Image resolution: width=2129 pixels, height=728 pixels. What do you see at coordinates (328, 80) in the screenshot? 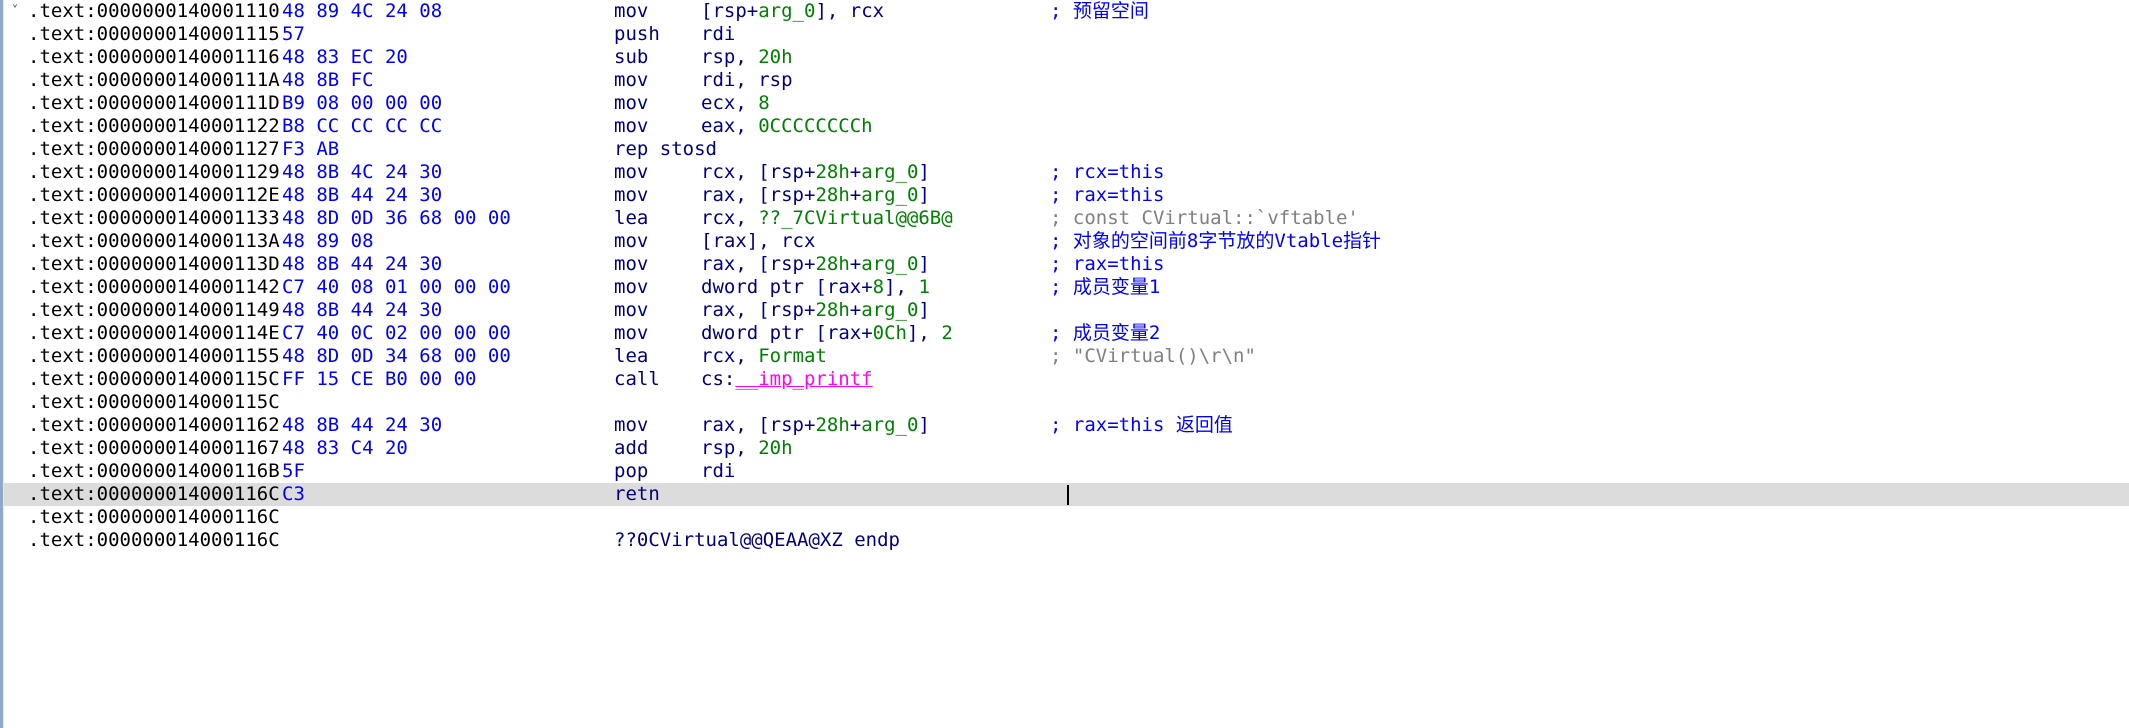
I see `line-opcode-bytes: 48 8B FC` at bounding box center [328, 80].